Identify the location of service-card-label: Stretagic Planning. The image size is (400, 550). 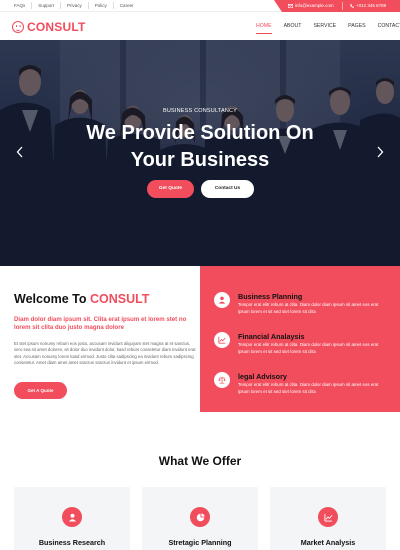
(200, 542).